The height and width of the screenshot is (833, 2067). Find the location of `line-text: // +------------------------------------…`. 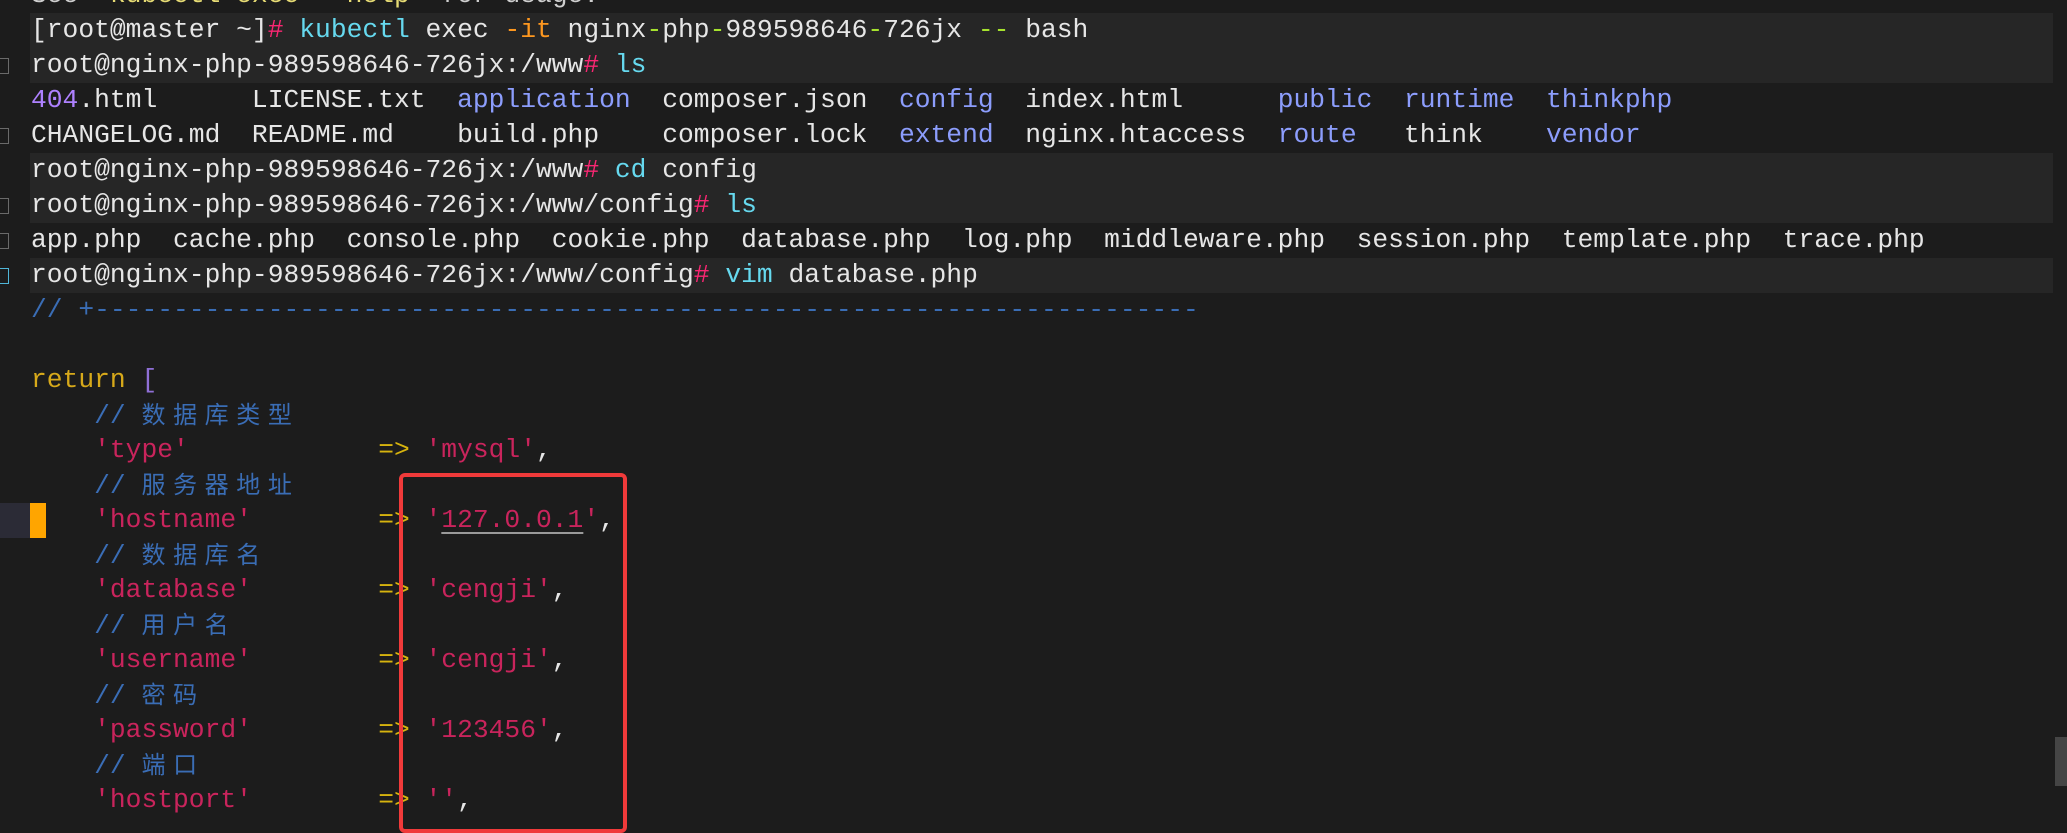

line-text: // +------------------------------------… is located at coordinates (615, 310).